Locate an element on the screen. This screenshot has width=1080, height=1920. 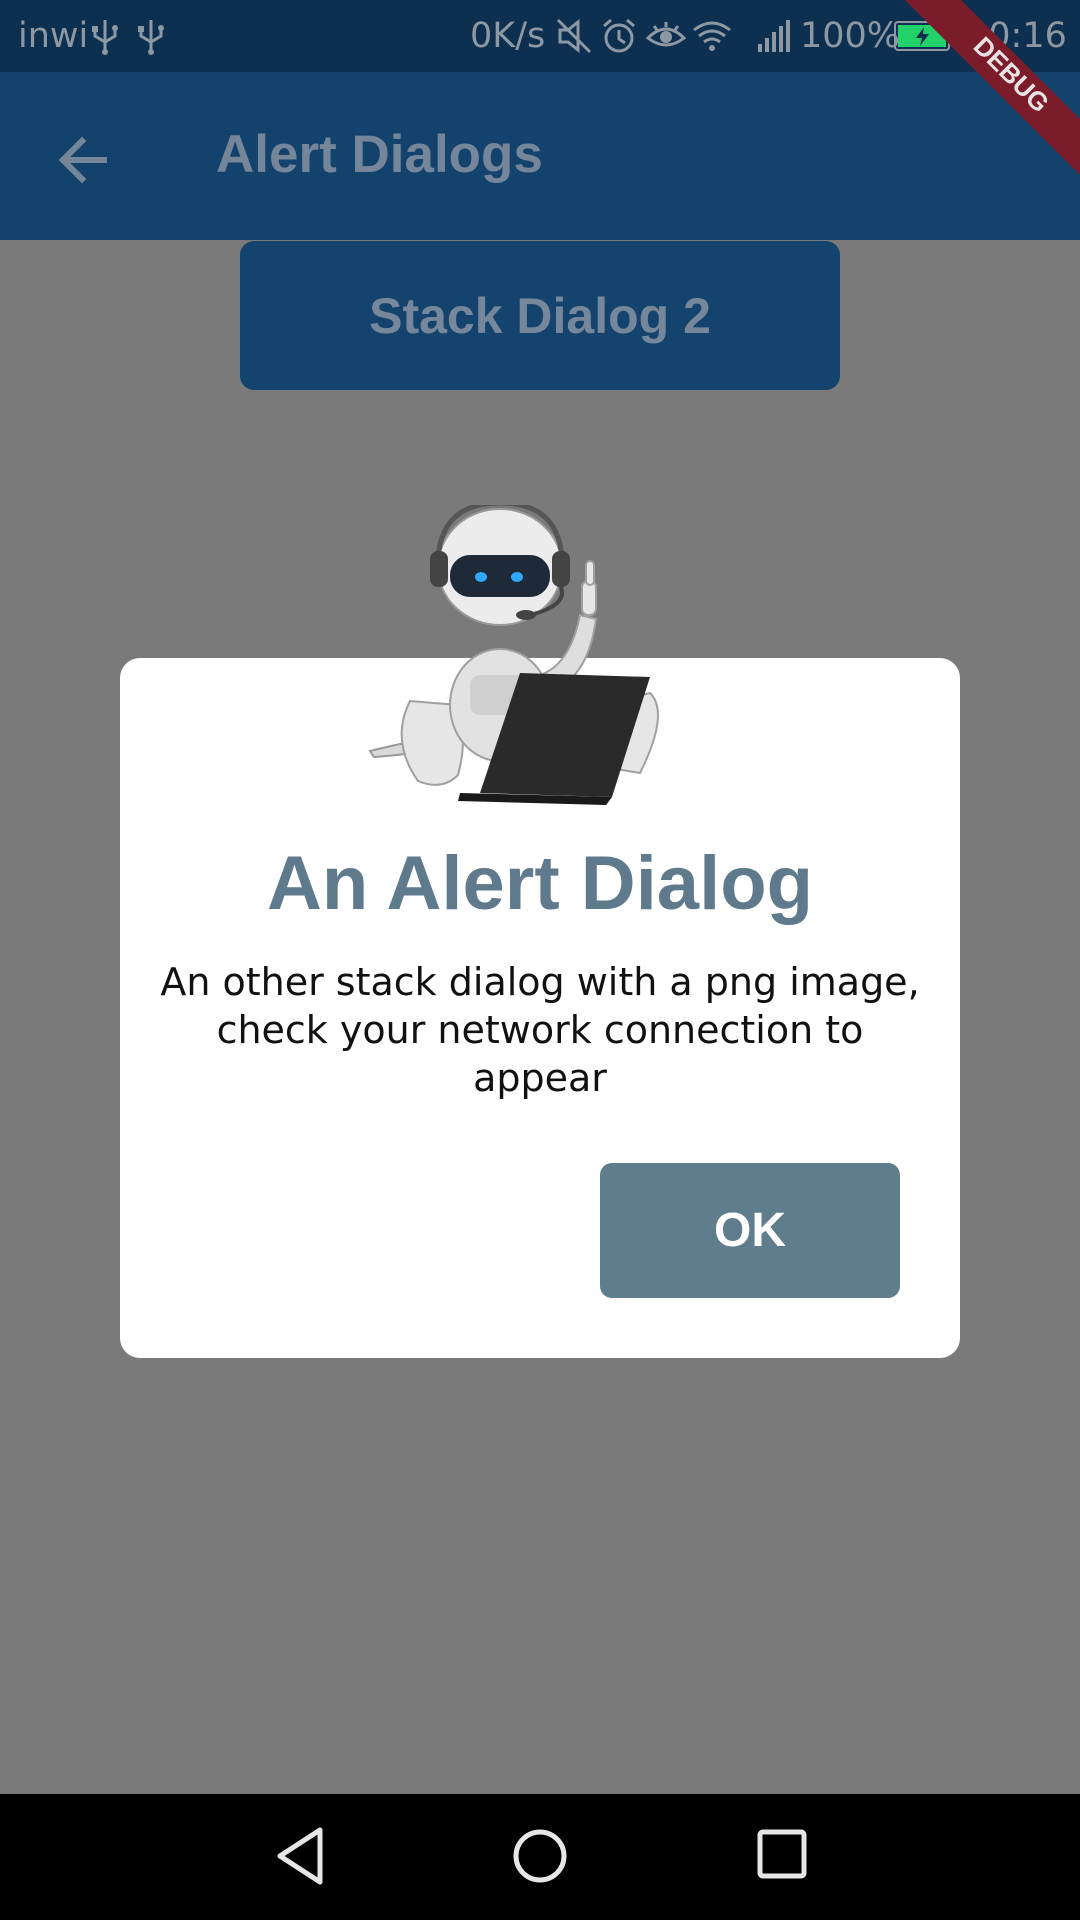
arrow-back-icon is located at coordinates (84, 160).